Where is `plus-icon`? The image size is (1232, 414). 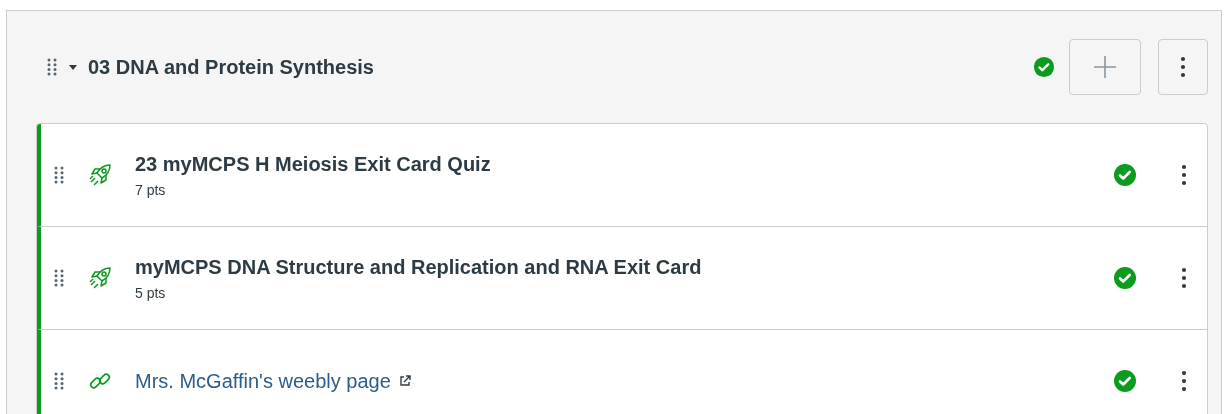 plus-icon is located at coordinates (1105, 67).